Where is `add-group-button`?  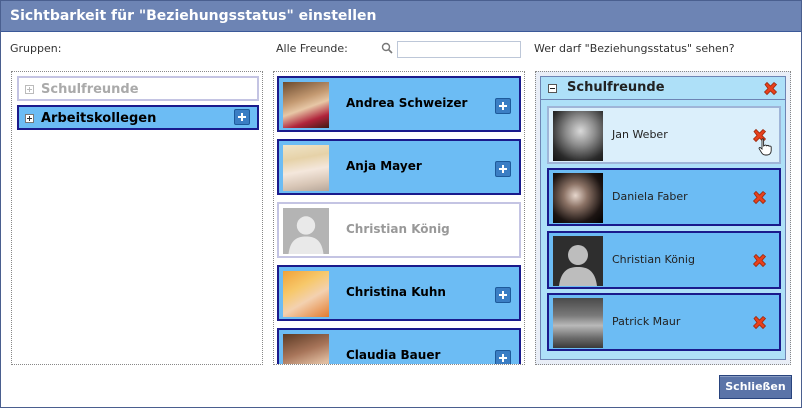
add-group-button is located at coordinates (242, 117).